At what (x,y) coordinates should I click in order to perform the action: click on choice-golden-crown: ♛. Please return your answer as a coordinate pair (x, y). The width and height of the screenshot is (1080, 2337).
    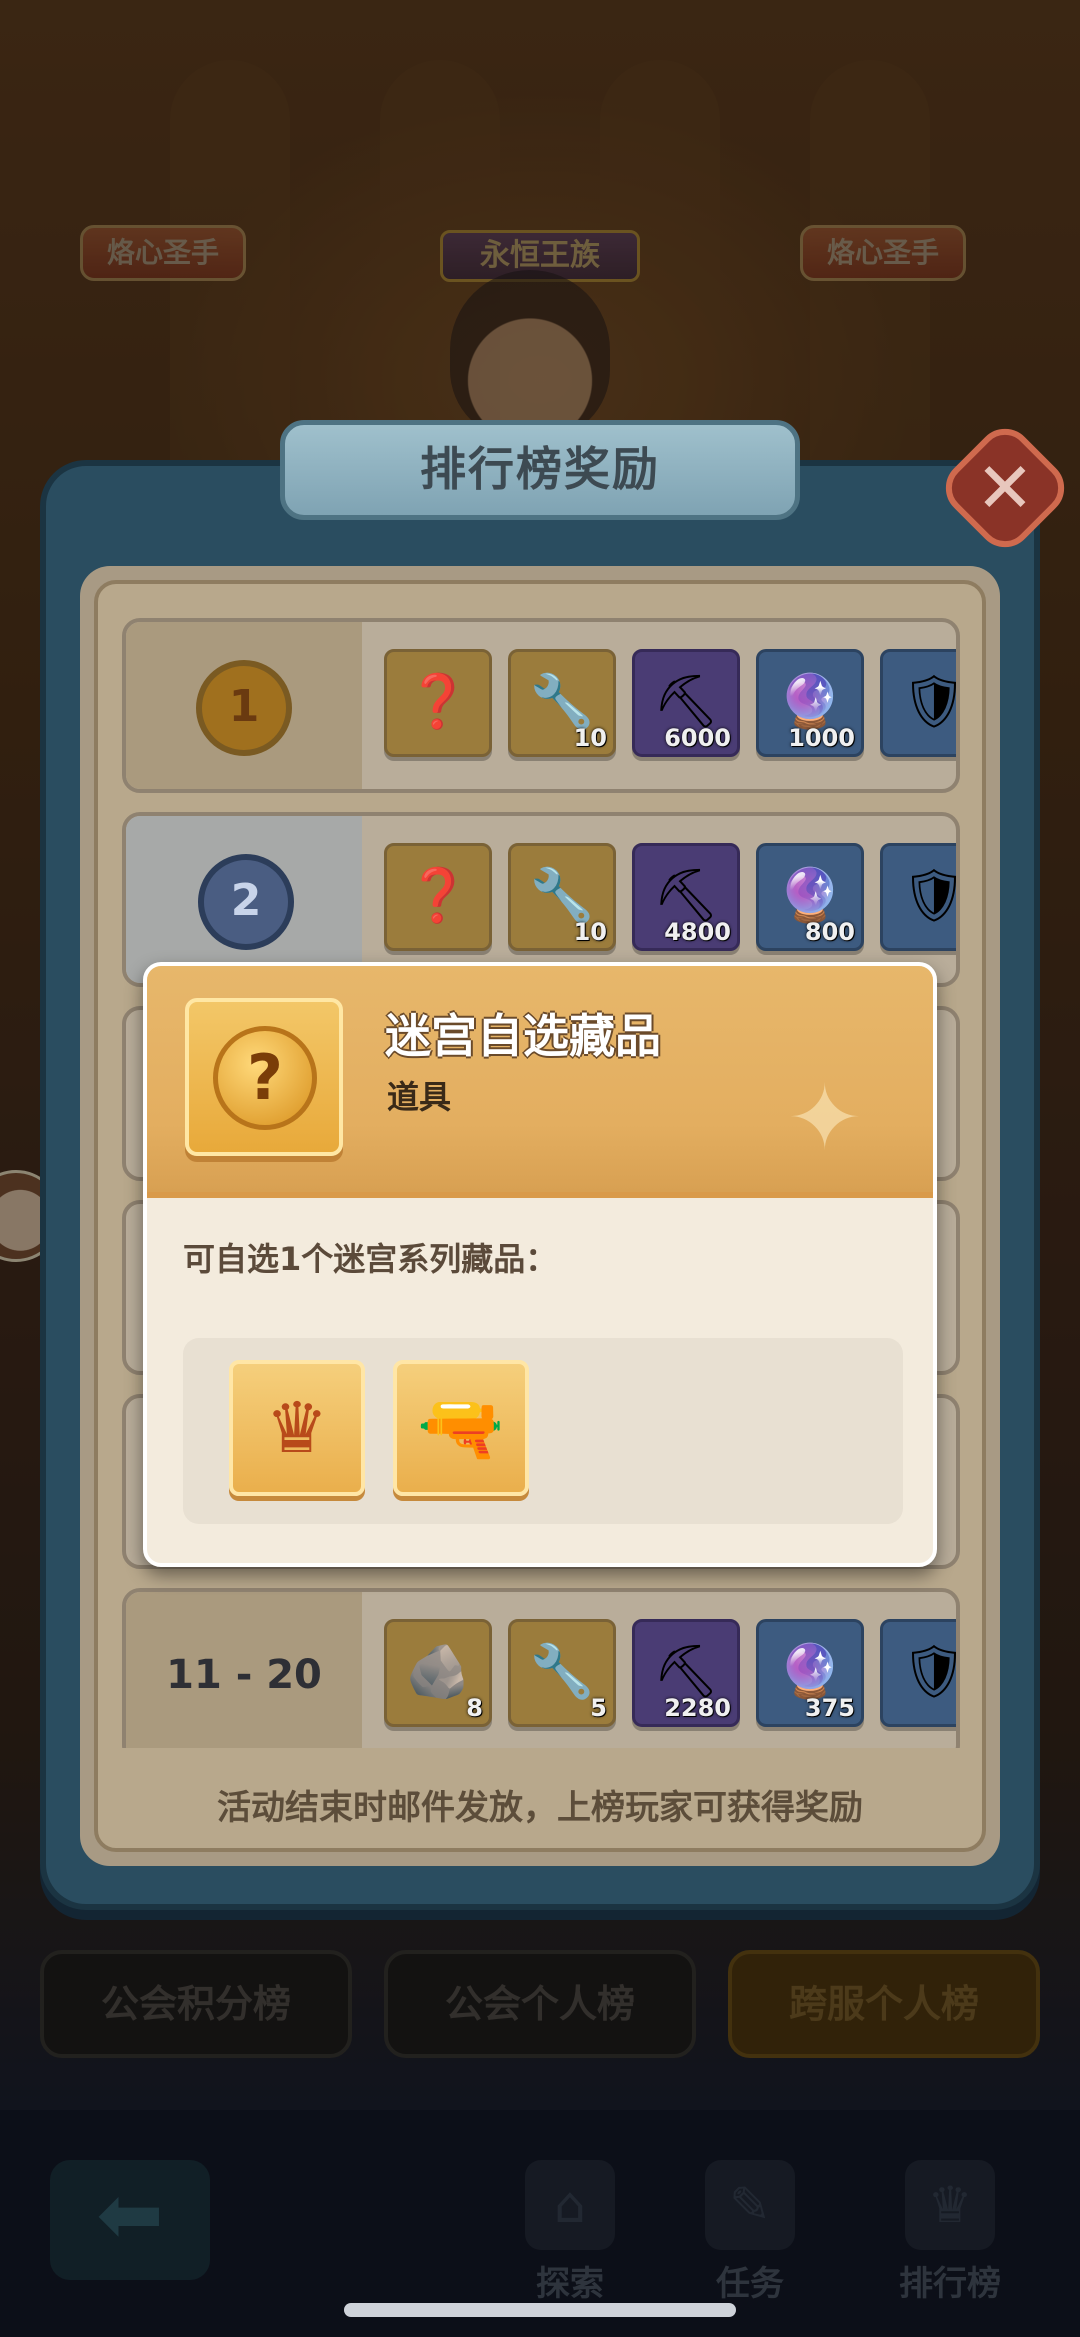
    Looking at the image, I should click on (297, 1428).